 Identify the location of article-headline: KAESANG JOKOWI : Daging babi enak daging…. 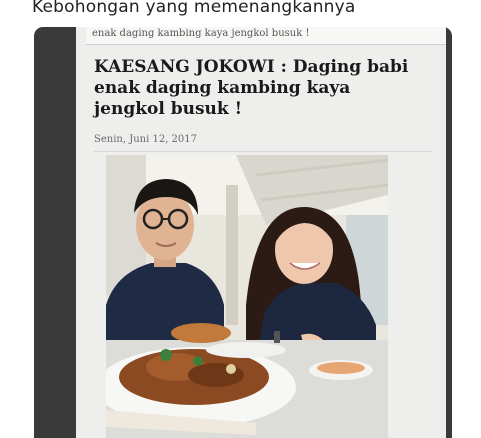
(251, 88).